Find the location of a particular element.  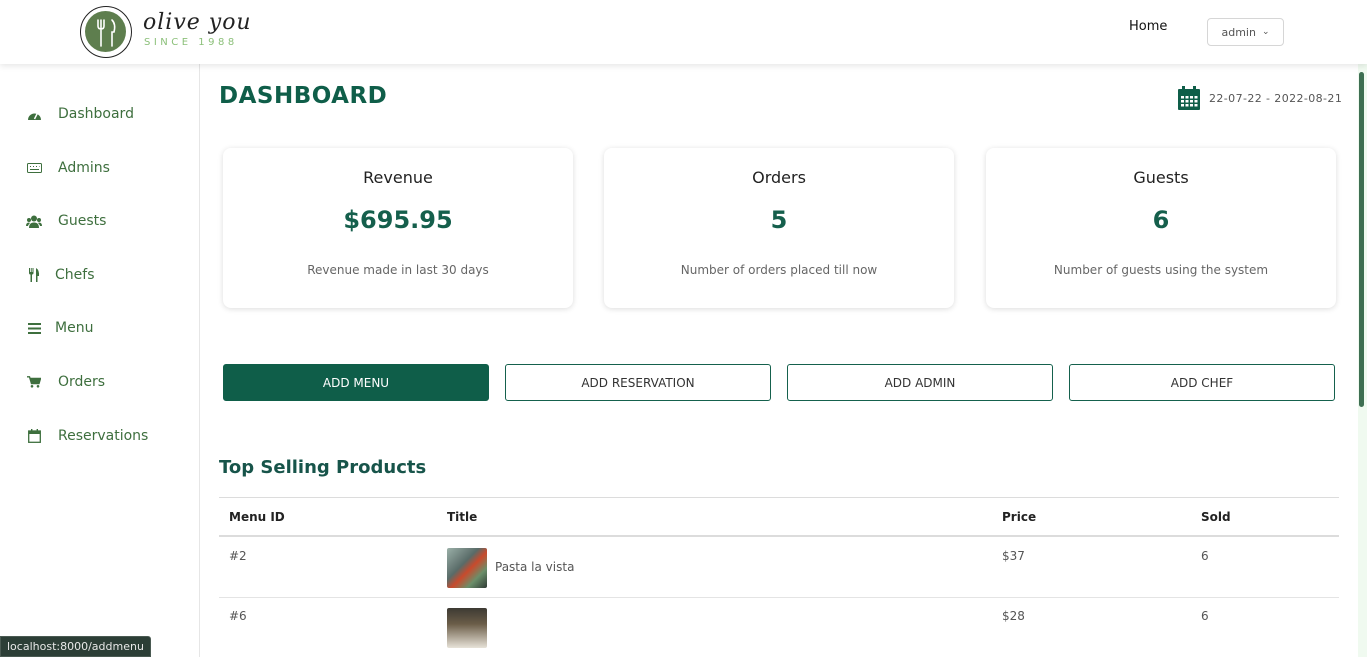

card-description: Number of orders placed till now is located at coordinates (779, 270).